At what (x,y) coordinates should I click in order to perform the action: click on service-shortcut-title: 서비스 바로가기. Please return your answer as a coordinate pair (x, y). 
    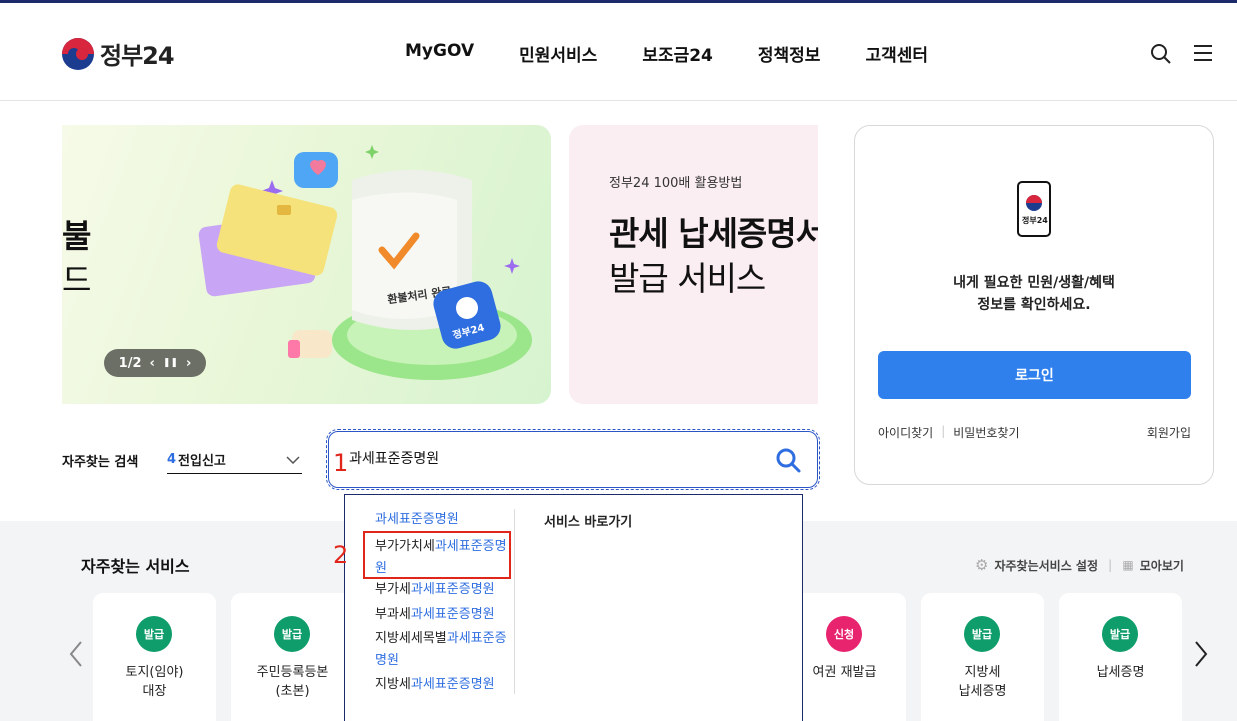
    Looking at the image, I should click on (588, 522).